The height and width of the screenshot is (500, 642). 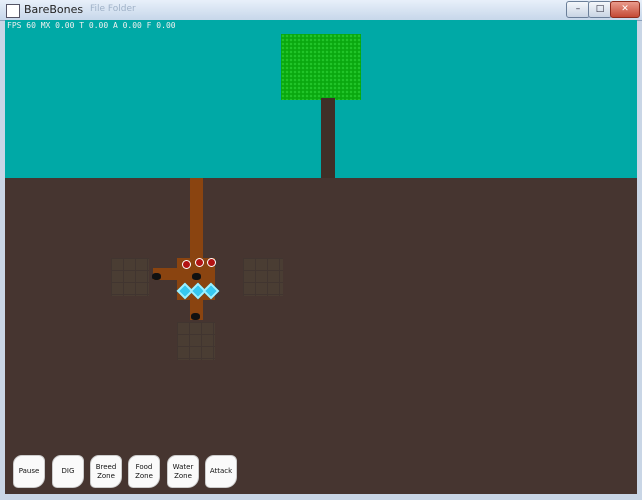 I want to click on breed-zone-label: Breed Zone, so click(x=106, y=471).